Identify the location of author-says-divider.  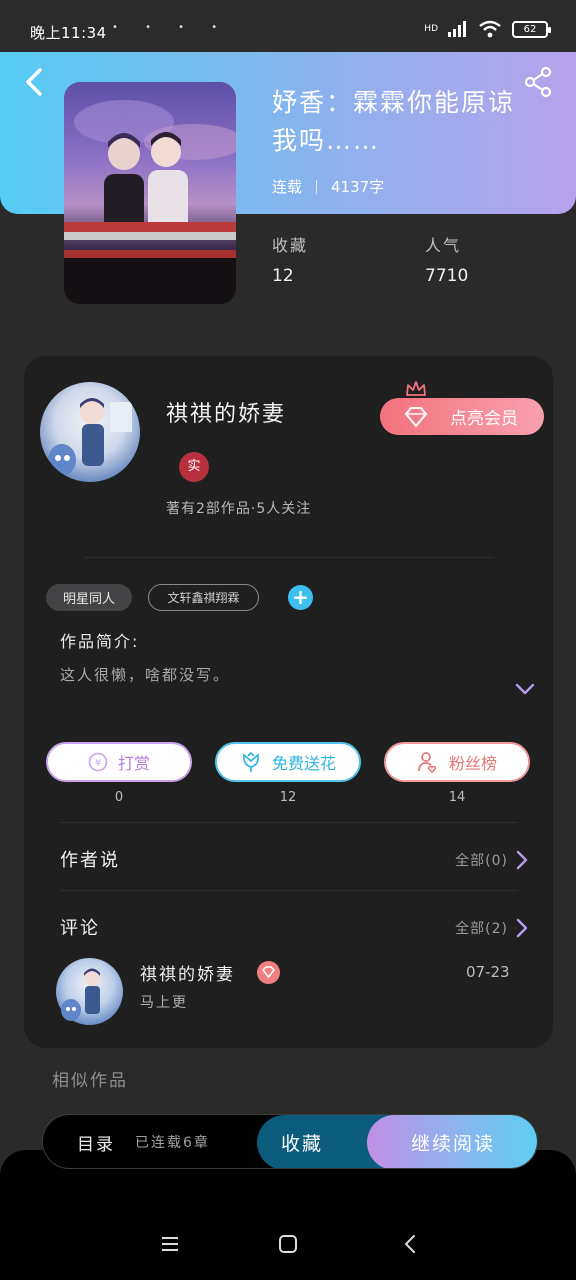
(289, 890).